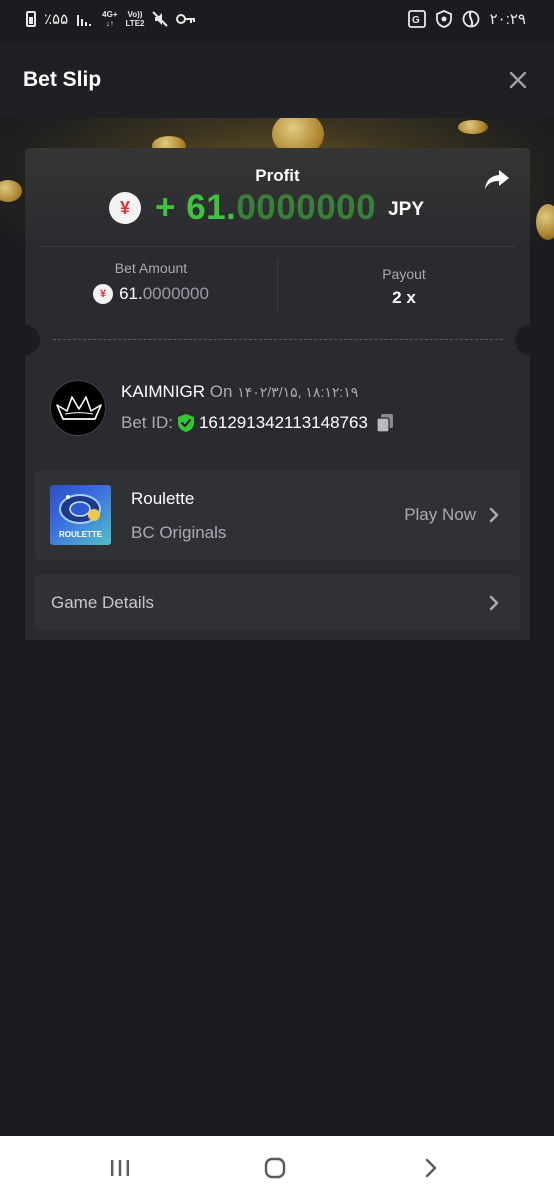 This screenshot has height=1200, width=554. I want to click on profit-value: + 61.0000000, so click(266, 207).